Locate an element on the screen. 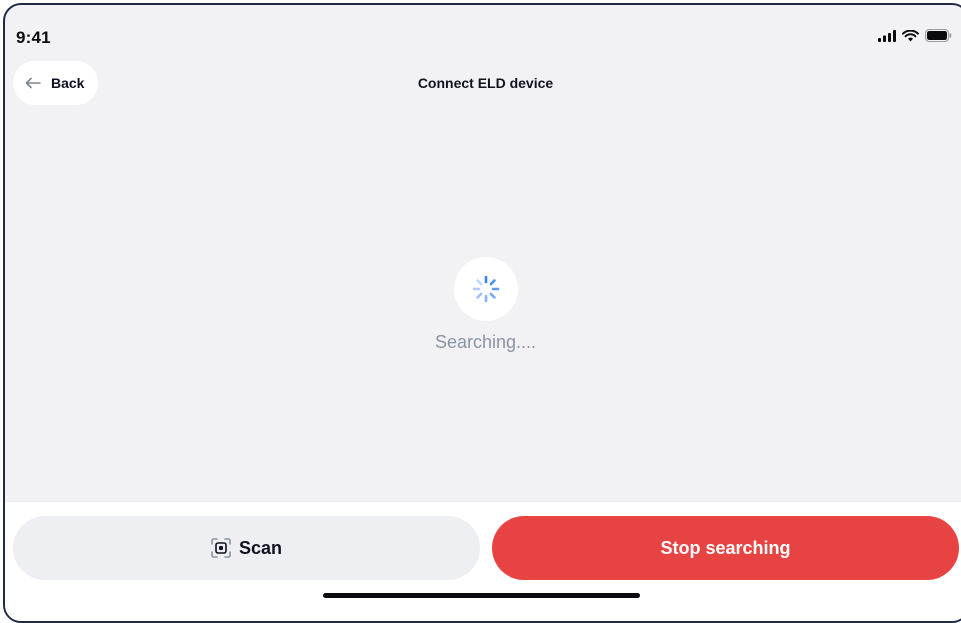 The image size is (961, 623). battery-icon is located at coordinates (938, 35).